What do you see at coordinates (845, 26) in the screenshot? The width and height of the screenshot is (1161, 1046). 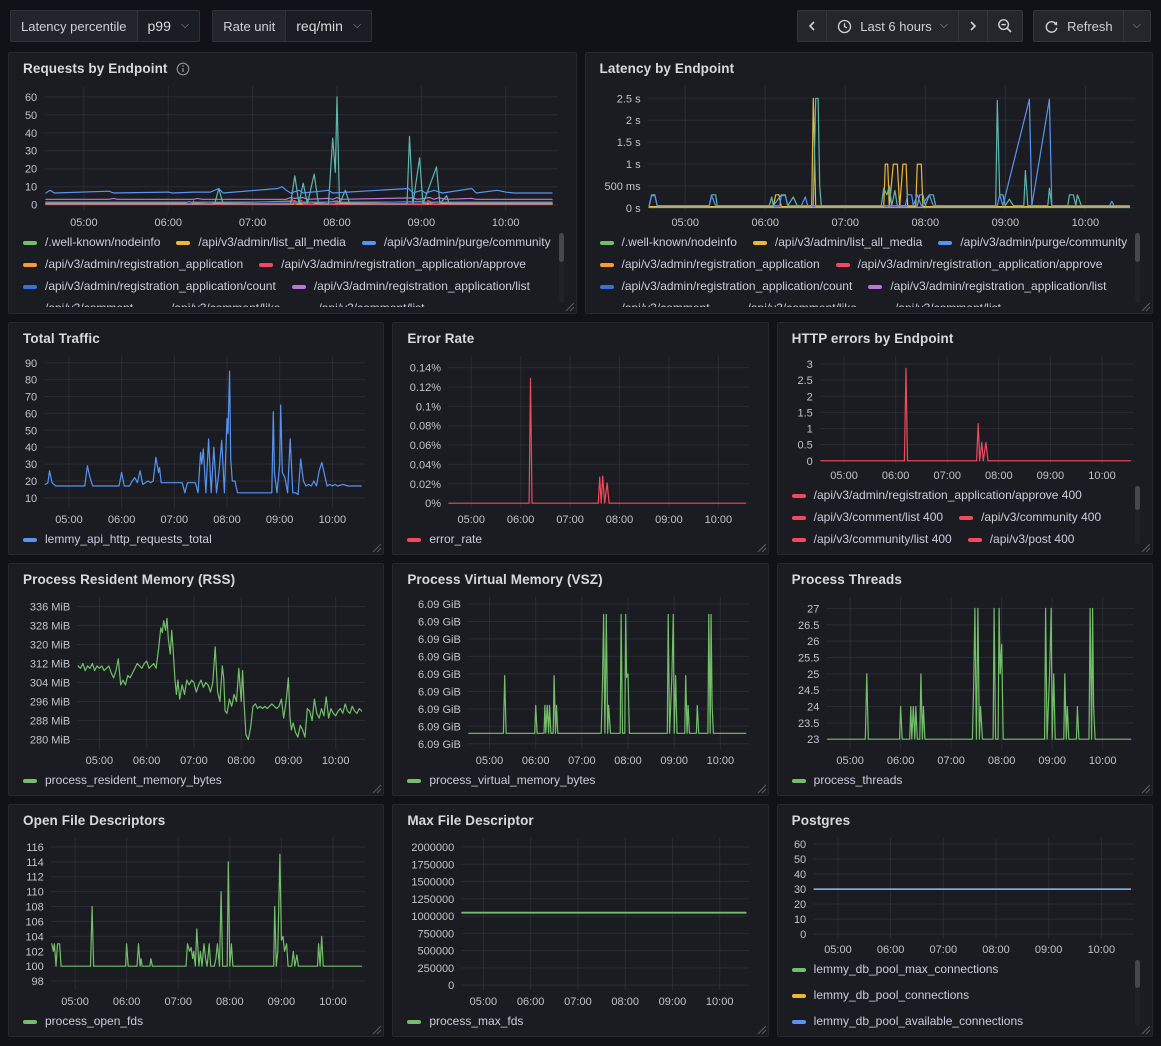 I see `clock-icon` at bounding box center [845, 26].